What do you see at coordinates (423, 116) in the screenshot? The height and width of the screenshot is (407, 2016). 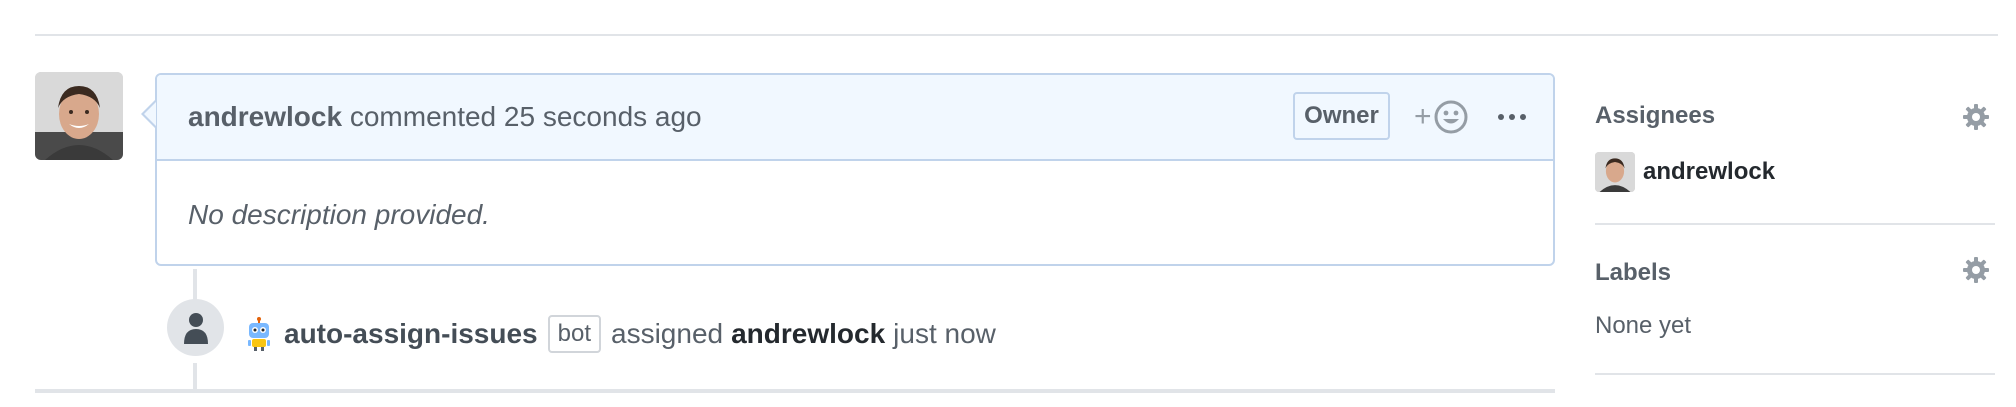 I see `comment-action: commented` at bounding box center [423, 116].